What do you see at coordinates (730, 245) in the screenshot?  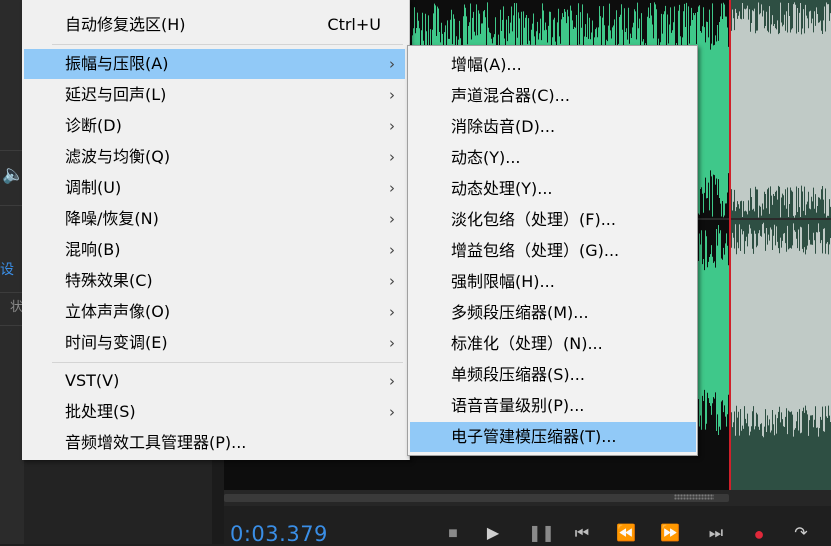 I see `playhead-line` at bounding box center [730, 245].